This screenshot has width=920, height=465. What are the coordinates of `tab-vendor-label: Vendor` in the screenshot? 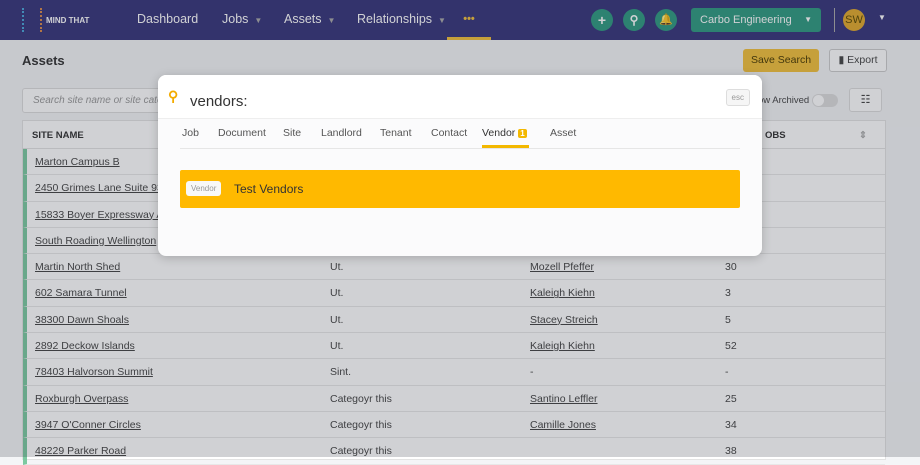 It's located at (499, 133).